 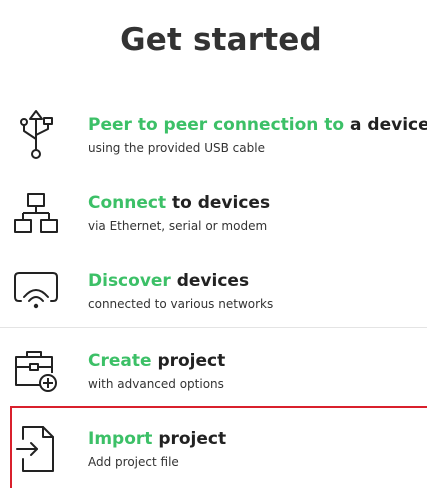 I want to click on page-title: Get started, so click(x=221, y=40).